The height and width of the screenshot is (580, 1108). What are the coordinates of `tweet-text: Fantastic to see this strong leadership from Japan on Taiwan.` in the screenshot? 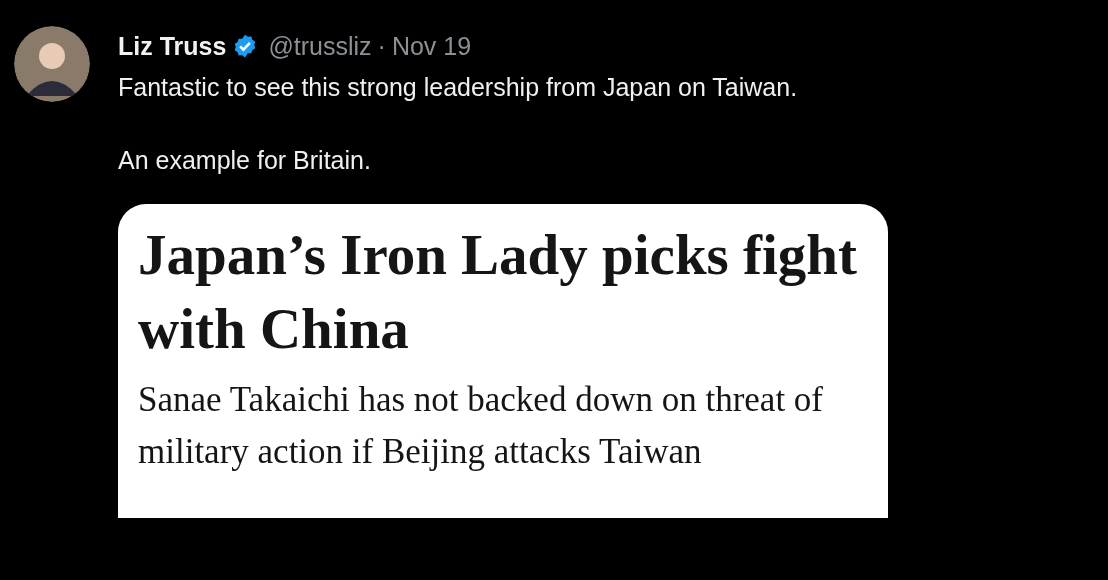 It's located at (458, 87).